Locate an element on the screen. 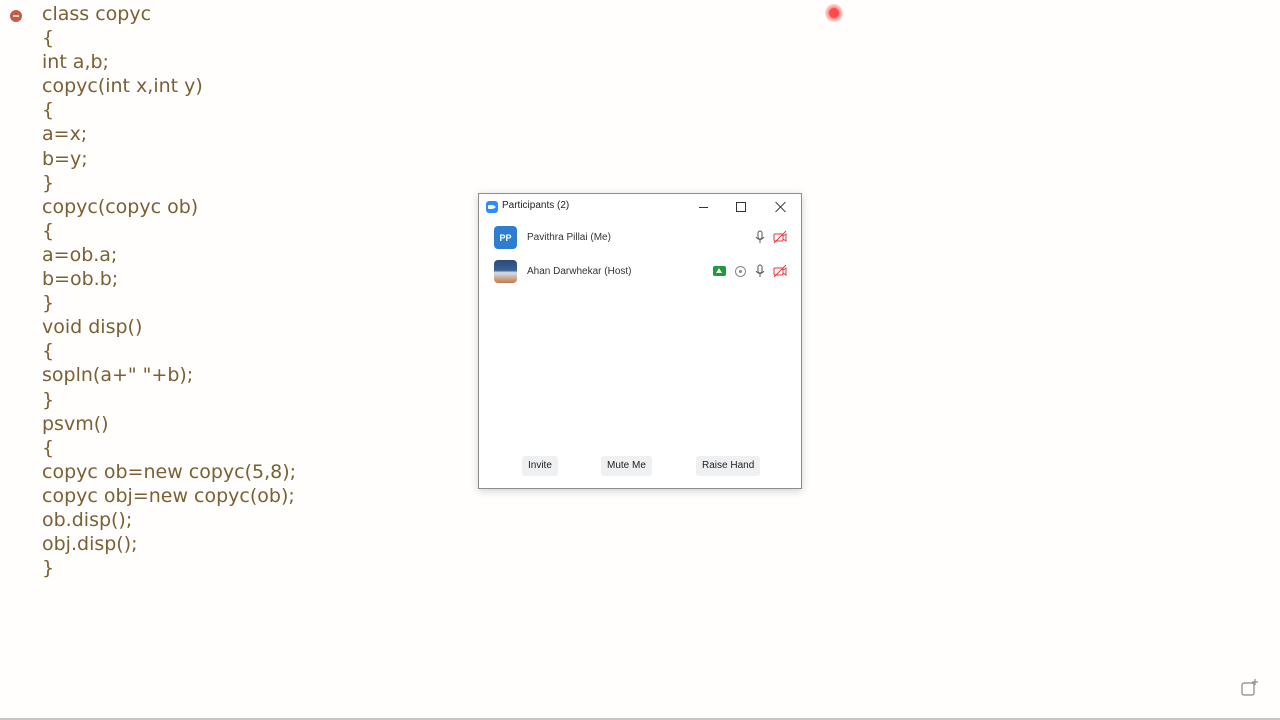  participant-row: Ahan Darwhekar (Host) is located at coordinates (640, 272).